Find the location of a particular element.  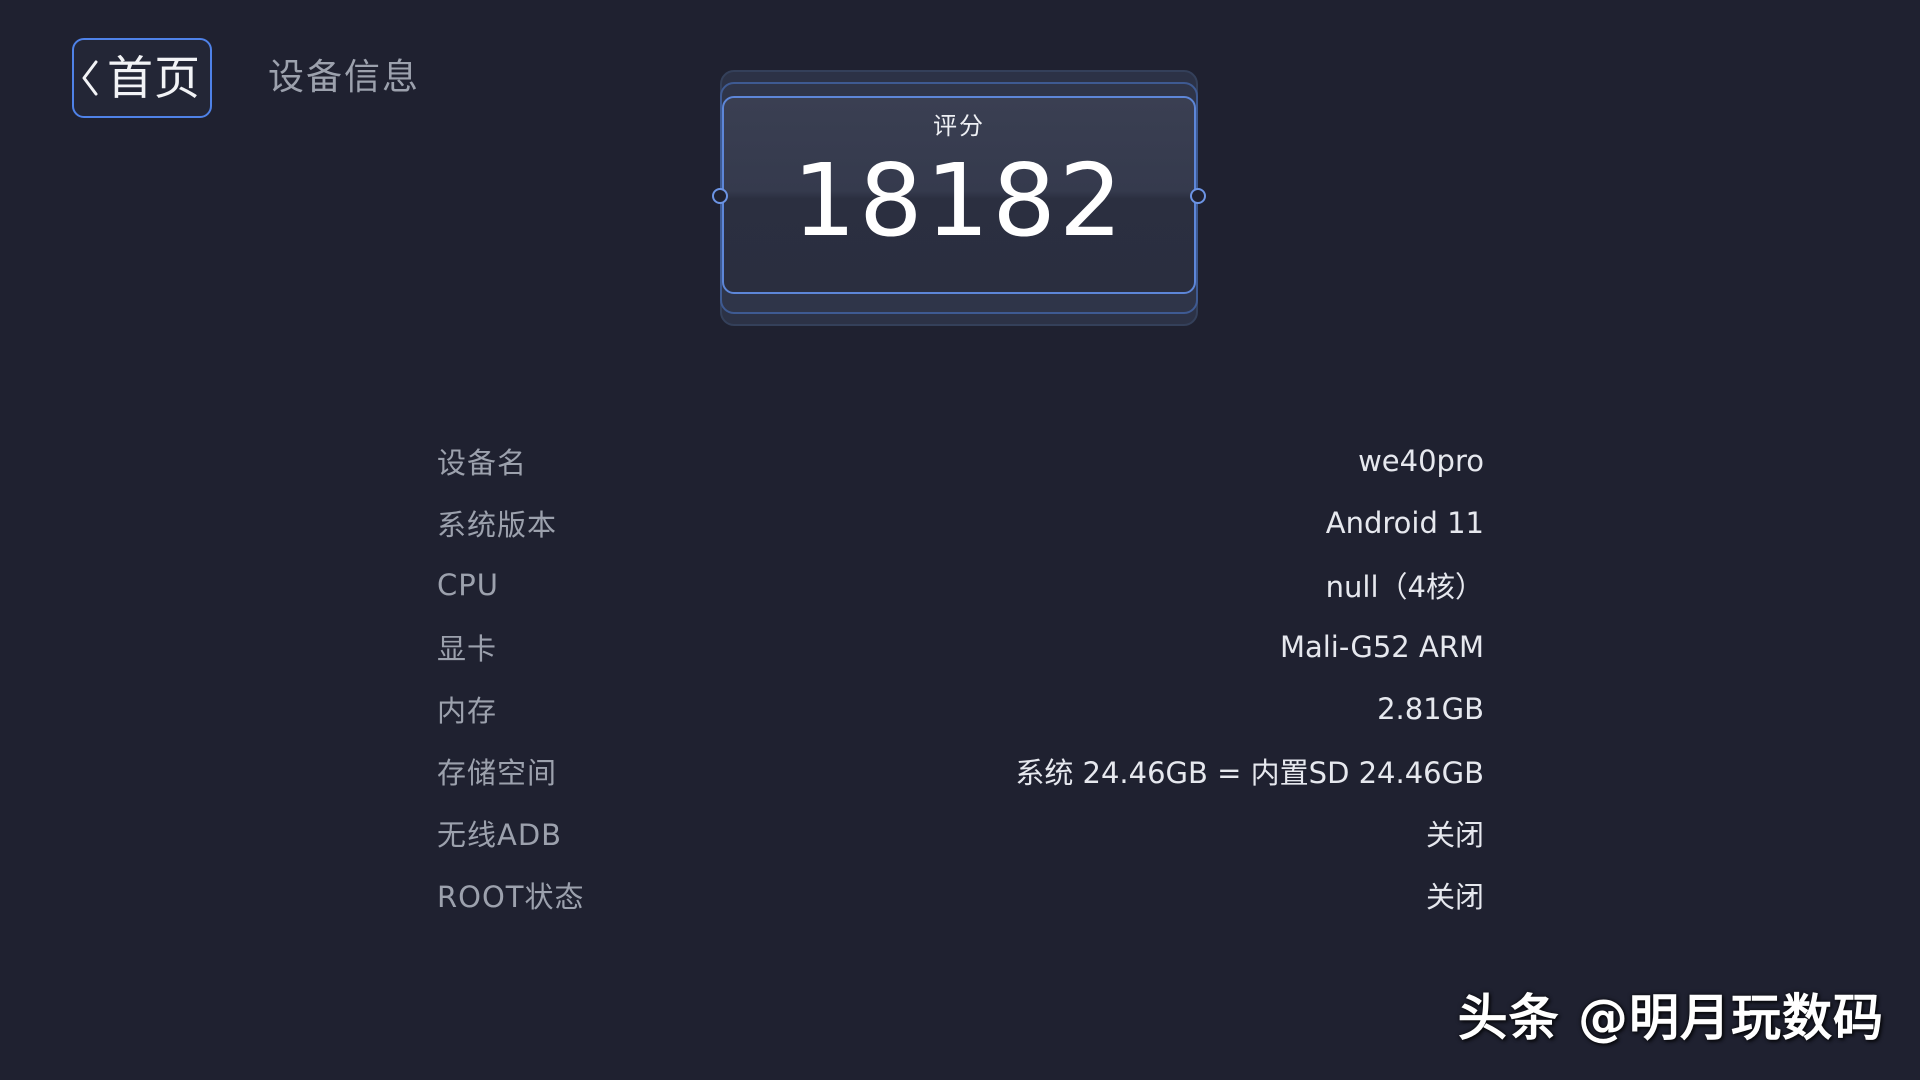

info-key: 显卡 is located at coordinates (467, 649).